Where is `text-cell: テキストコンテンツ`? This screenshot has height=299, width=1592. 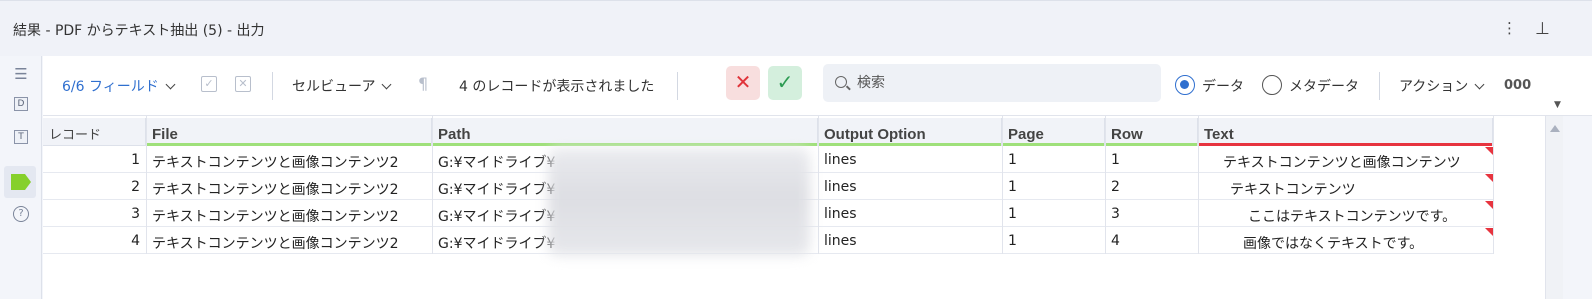
text-cell: テキストコンテンツ is located at coordinates (1293, 190).